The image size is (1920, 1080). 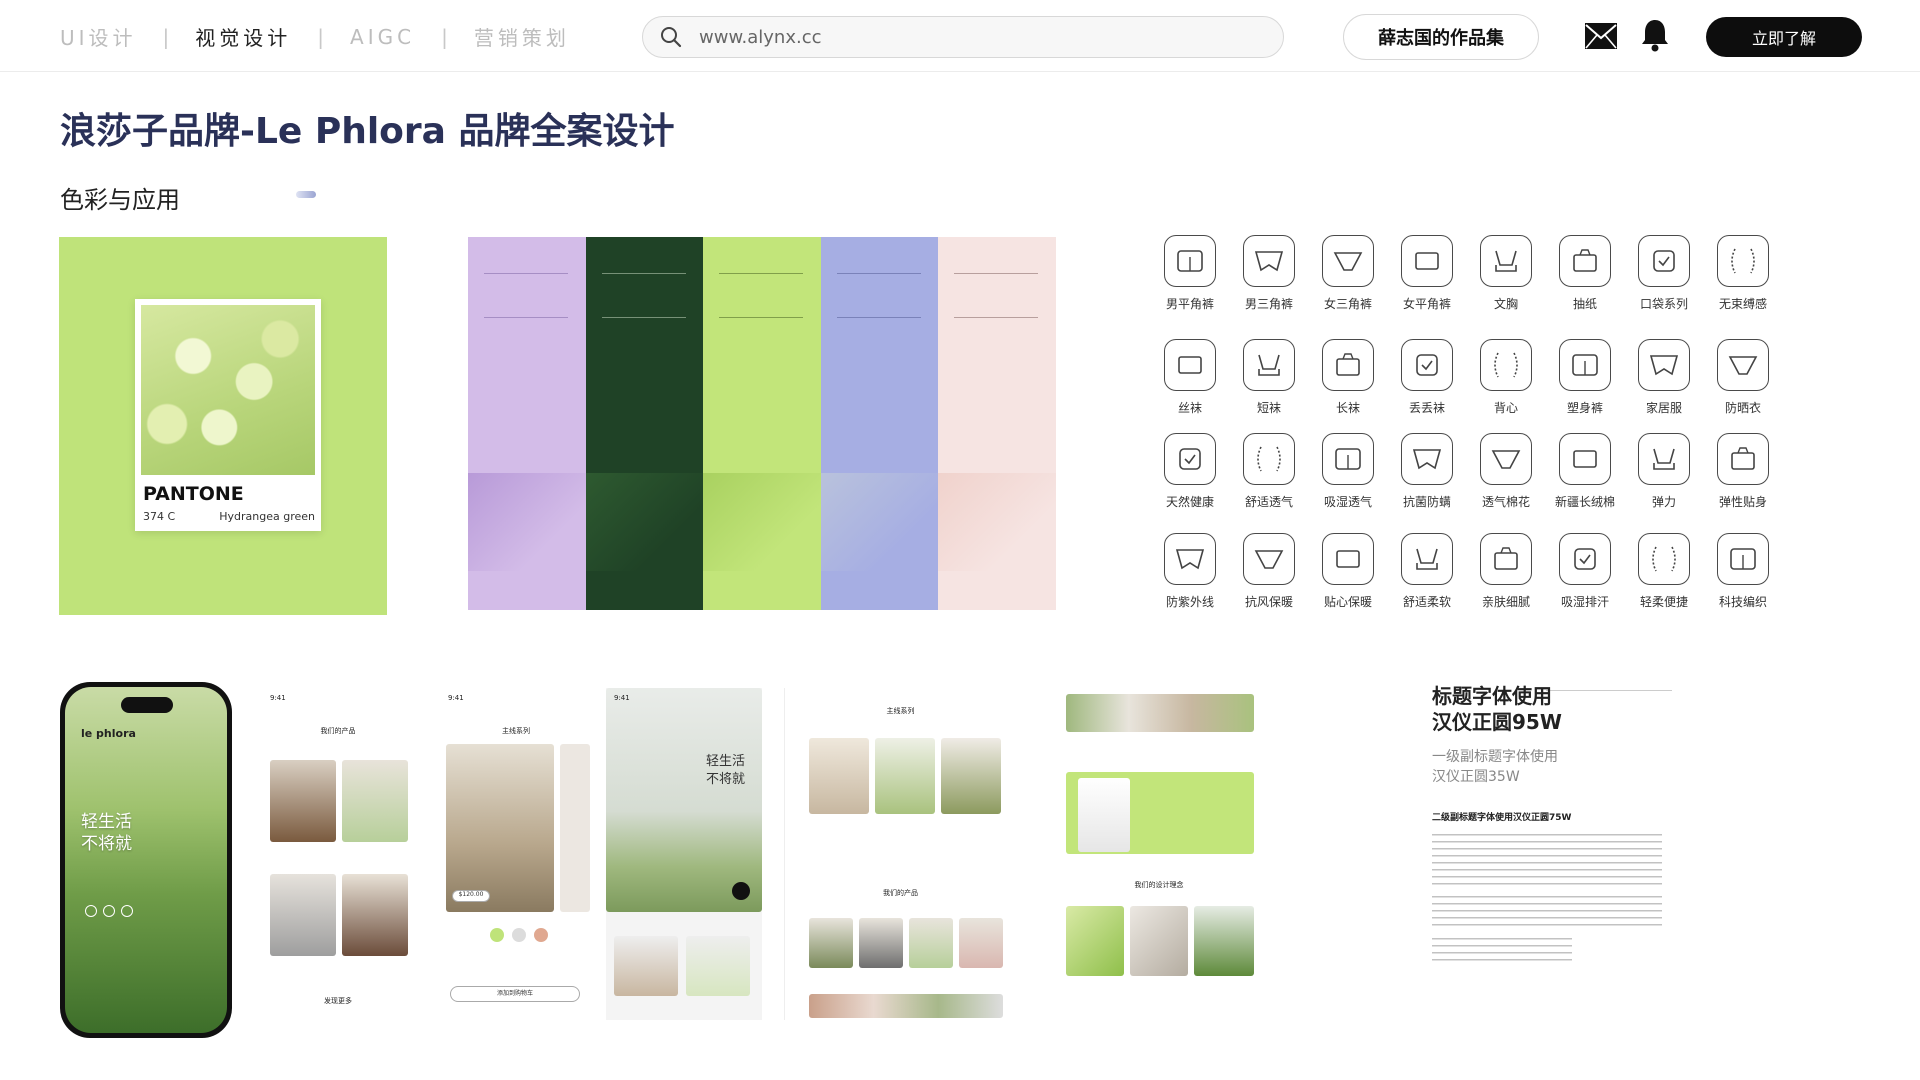 What do you see at coordinates (91, 911) in the screenshot?
I see `facebook-icon` at bounding box center [91, 911].